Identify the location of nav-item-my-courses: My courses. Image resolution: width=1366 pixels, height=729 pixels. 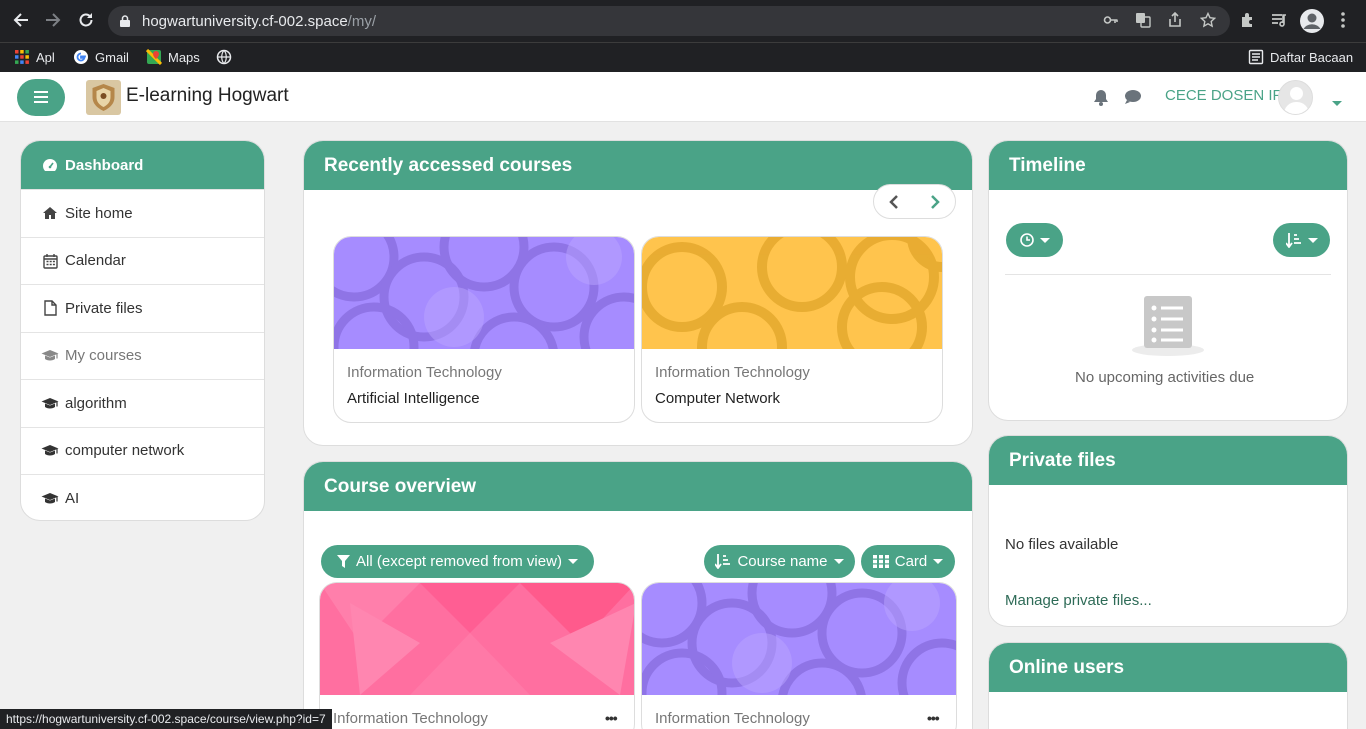
(142, 356).